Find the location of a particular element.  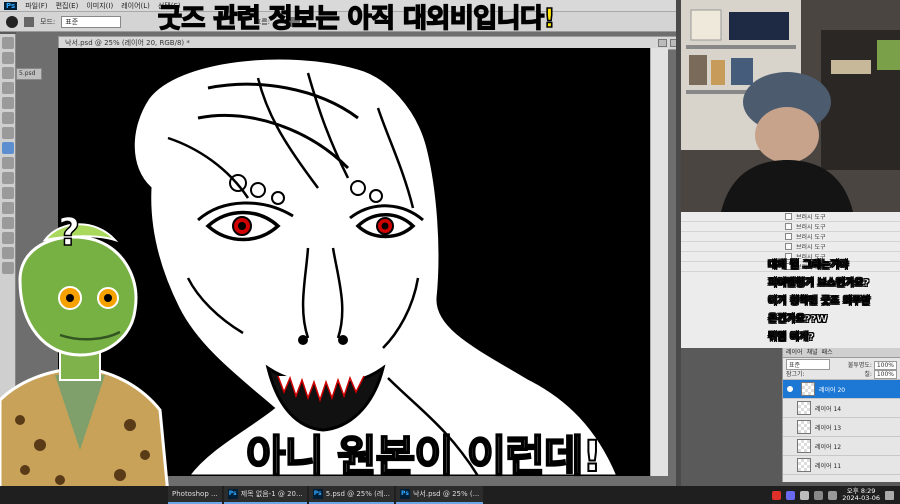

canvas-scrollbar is located at coordinates (659, 262).